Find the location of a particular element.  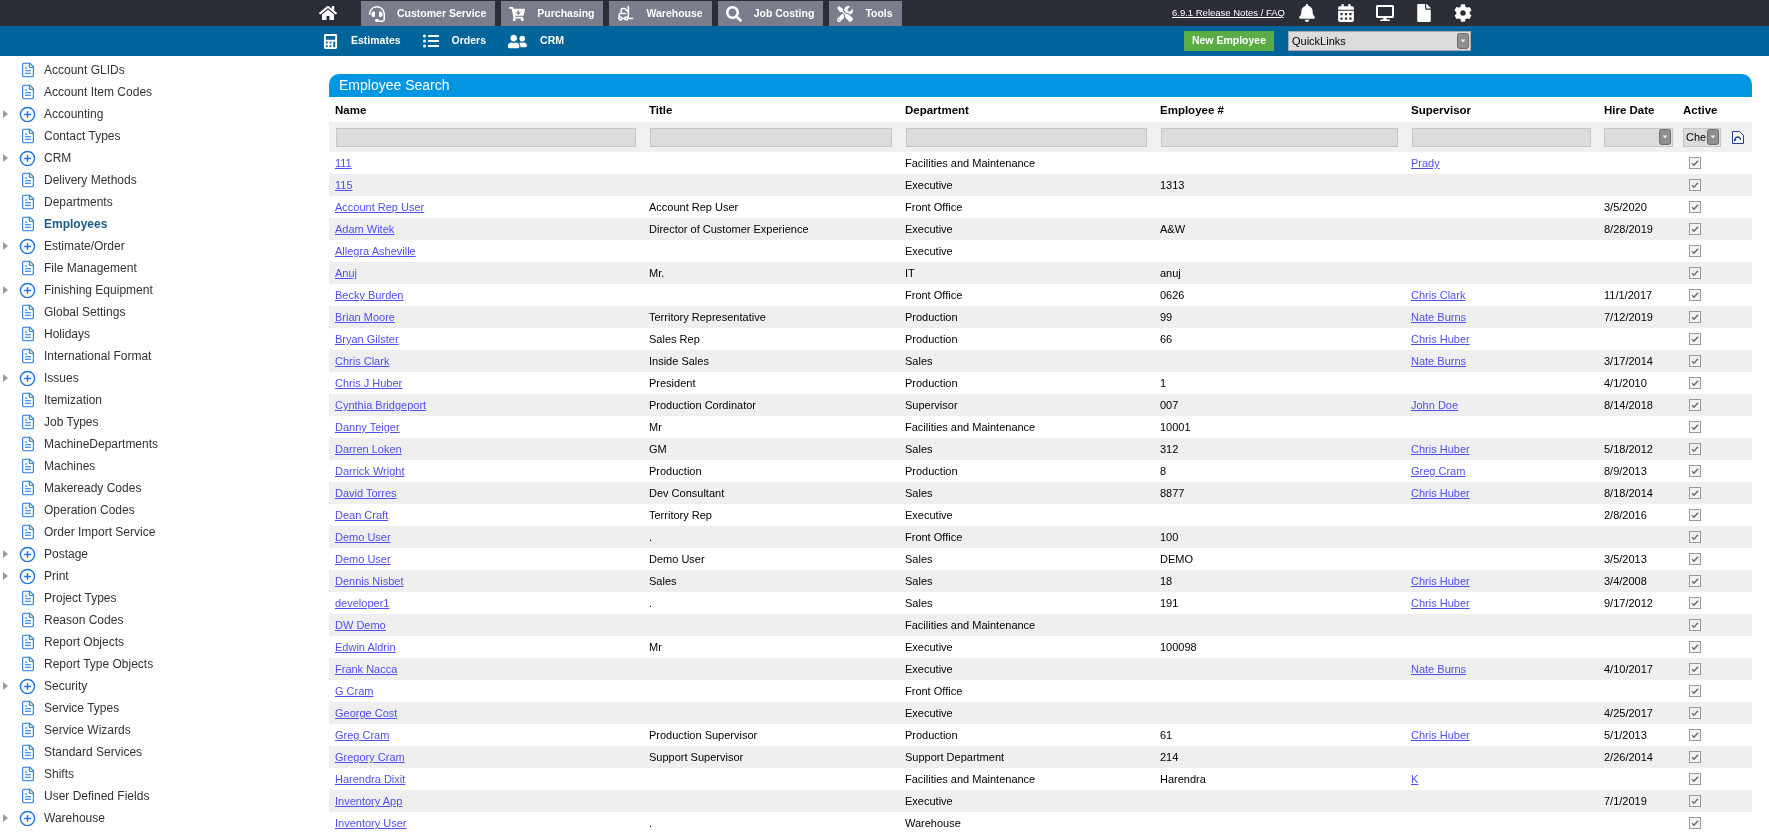

sidebar-item: Service Types is located at coordinates (164, 708).